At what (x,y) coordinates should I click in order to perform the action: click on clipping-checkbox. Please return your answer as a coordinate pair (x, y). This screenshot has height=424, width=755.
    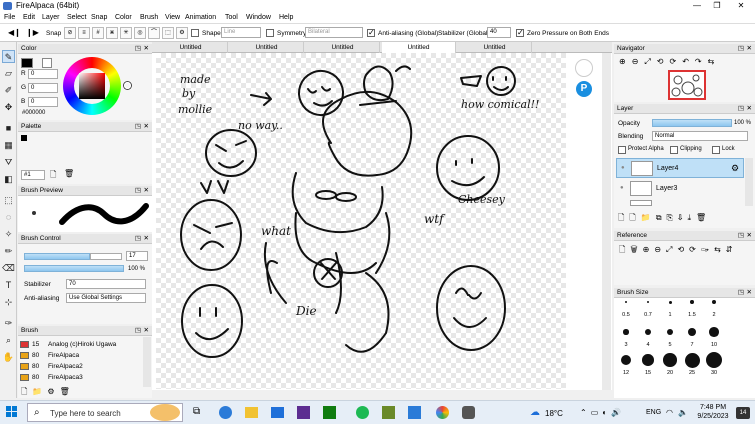
    Looking at the image, I should click on (674, 150).